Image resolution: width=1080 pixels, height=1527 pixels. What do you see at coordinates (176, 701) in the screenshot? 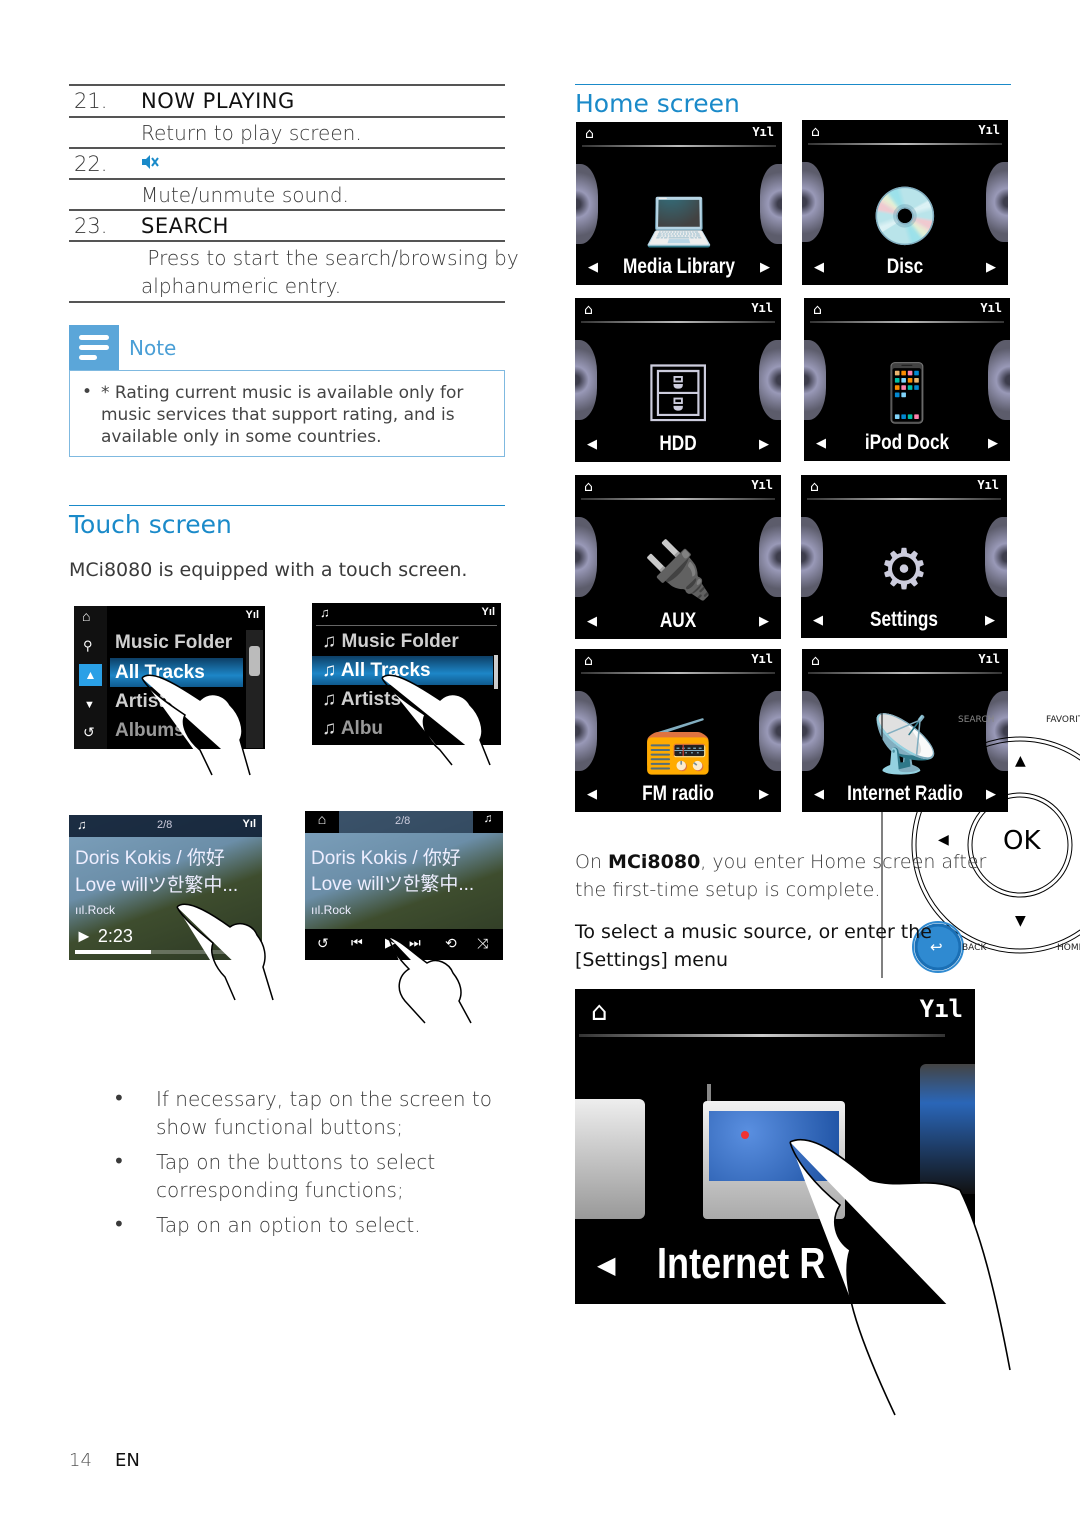
I see `list-item: Artists` at bounding box center [176, 701].